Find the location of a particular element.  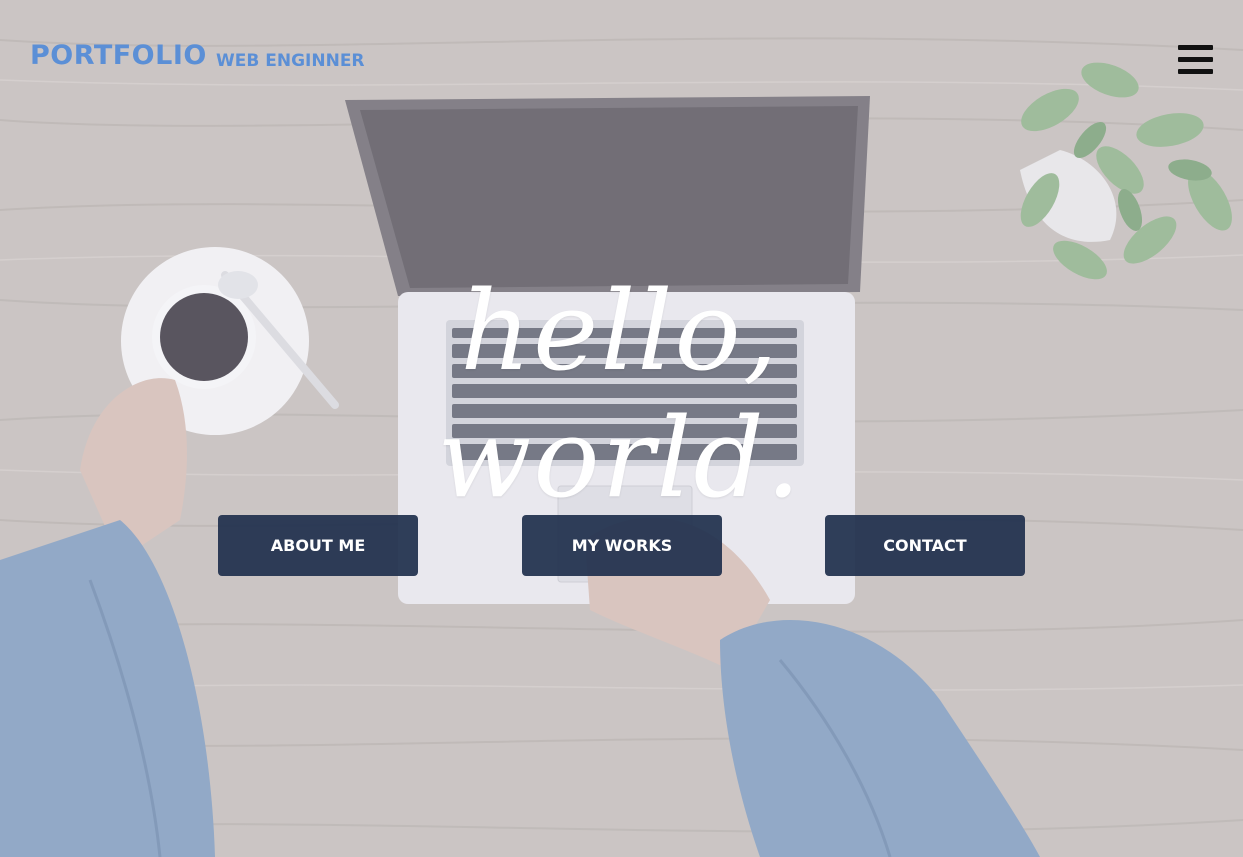

about-me-button: ABOUT ME is located at coordinates (318, 545).